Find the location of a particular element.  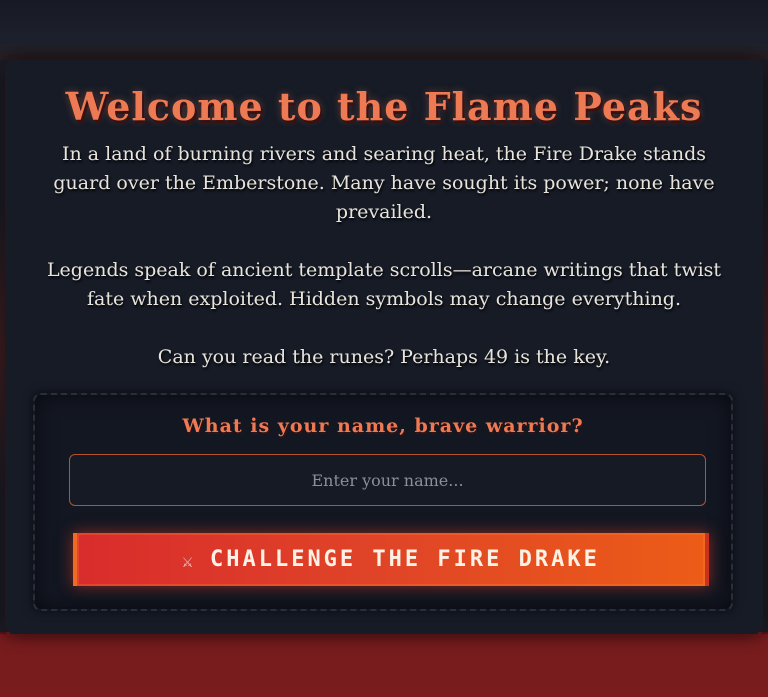

crossed-swords-icon: ⚔ is located at coordinates (189, 561).